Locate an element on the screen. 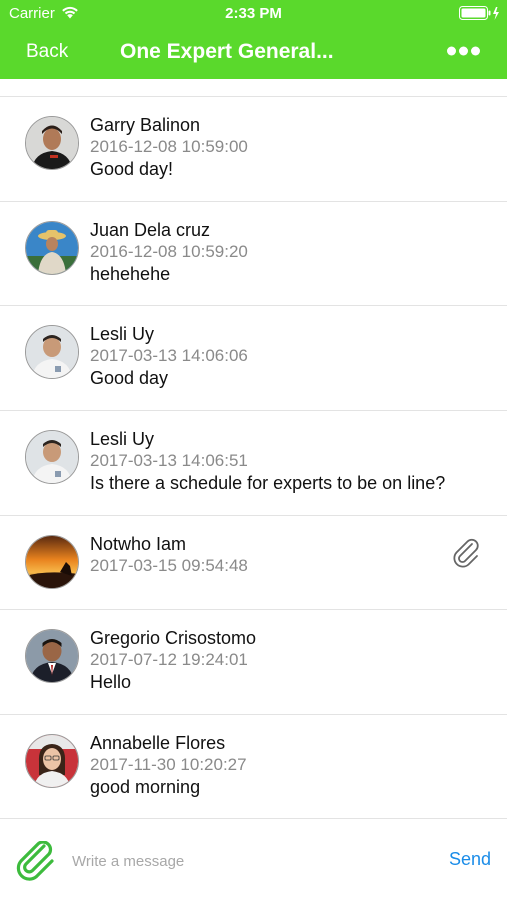 This screenshot has height=900, width=507. sender-name: Annabelle Flores is located at coordinates (158, 743).